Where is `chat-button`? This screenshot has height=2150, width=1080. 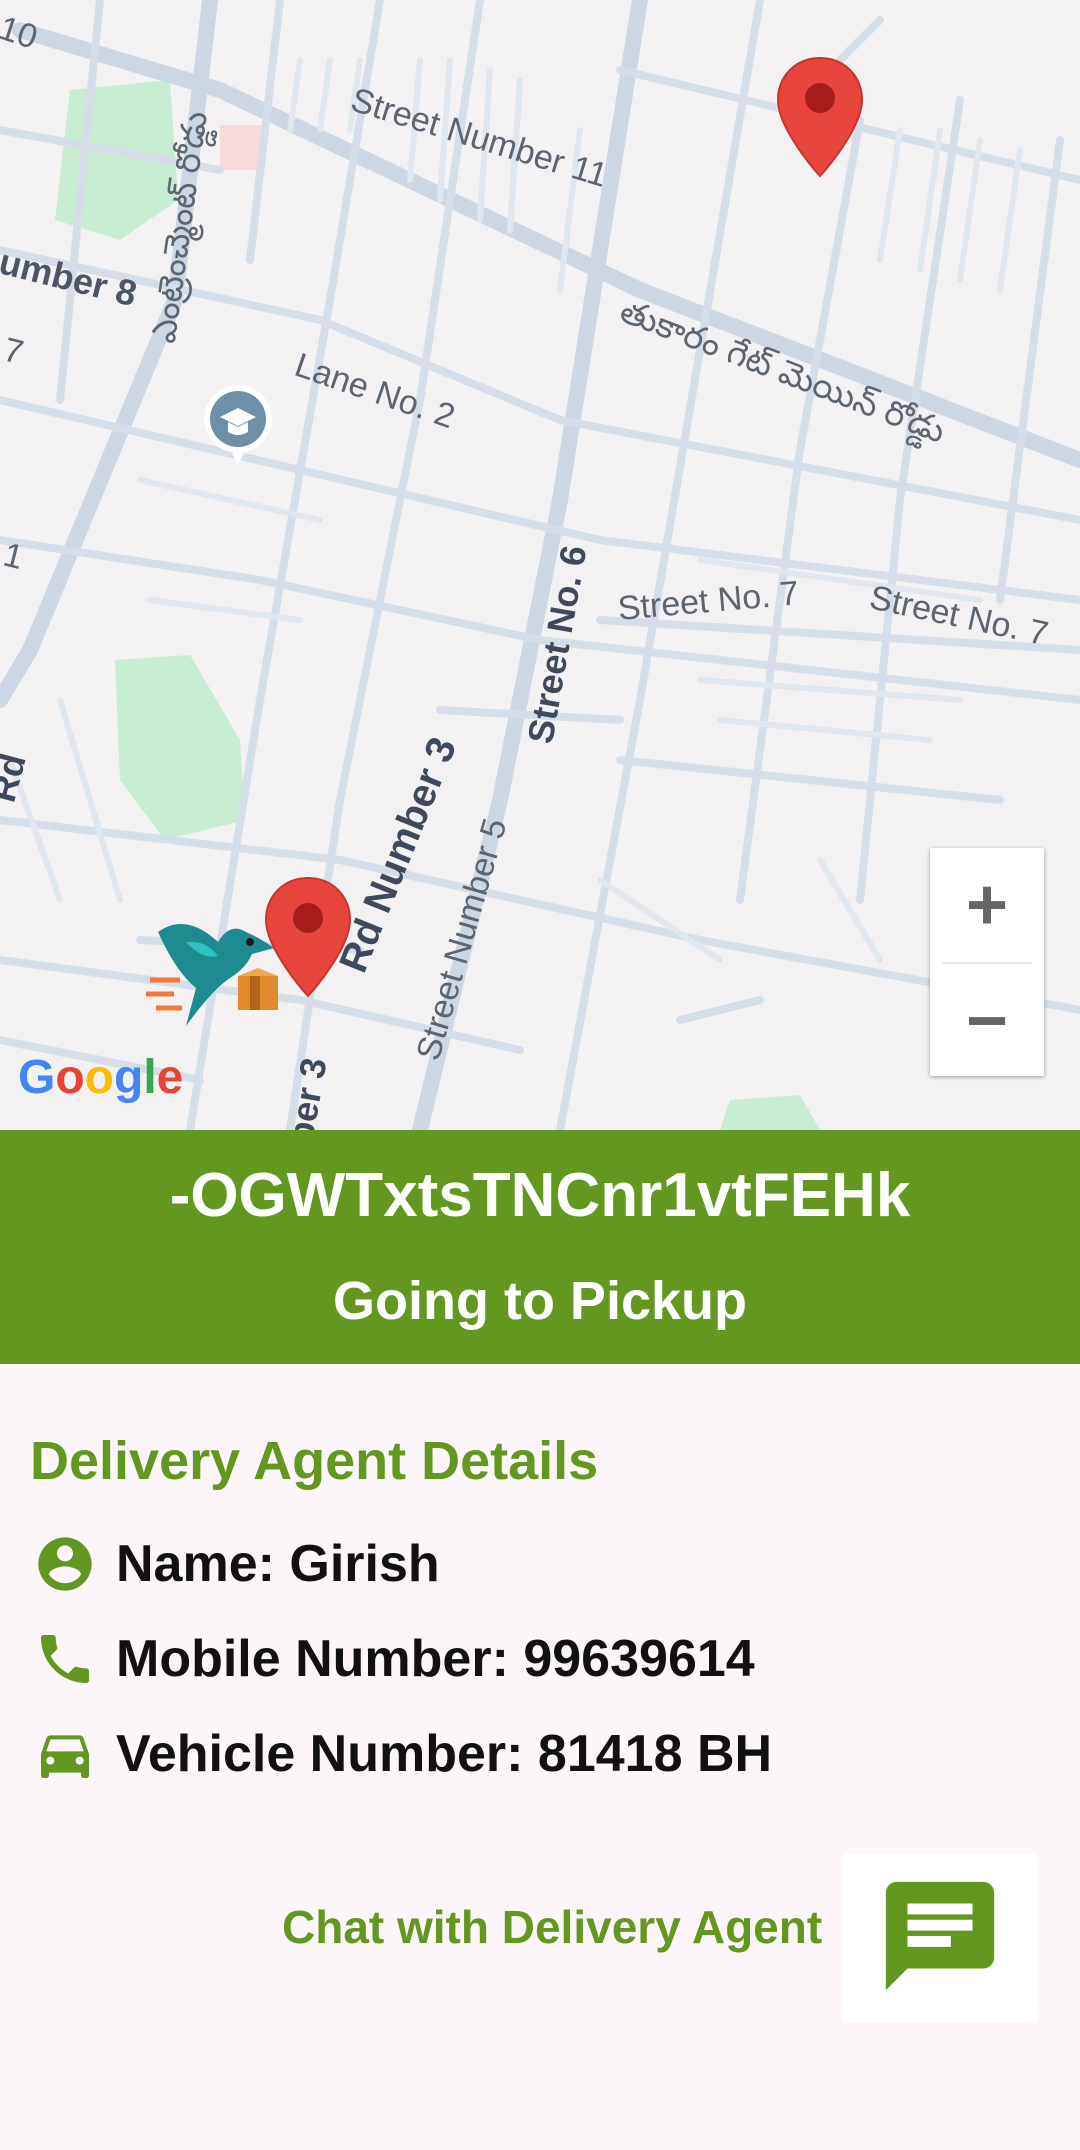 chat-button is located at coordinates (940, 1938).